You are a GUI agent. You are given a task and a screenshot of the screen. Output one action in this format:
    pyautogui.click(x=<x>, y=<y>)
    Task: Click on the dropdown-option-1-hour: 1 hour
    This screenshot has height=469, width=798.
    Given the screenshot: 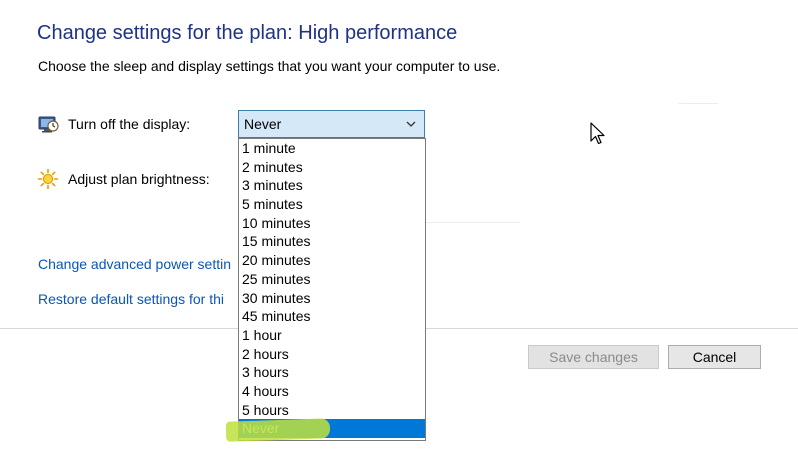 What is the action you would take?
    pyautogui.click(x=332, y=335)
    